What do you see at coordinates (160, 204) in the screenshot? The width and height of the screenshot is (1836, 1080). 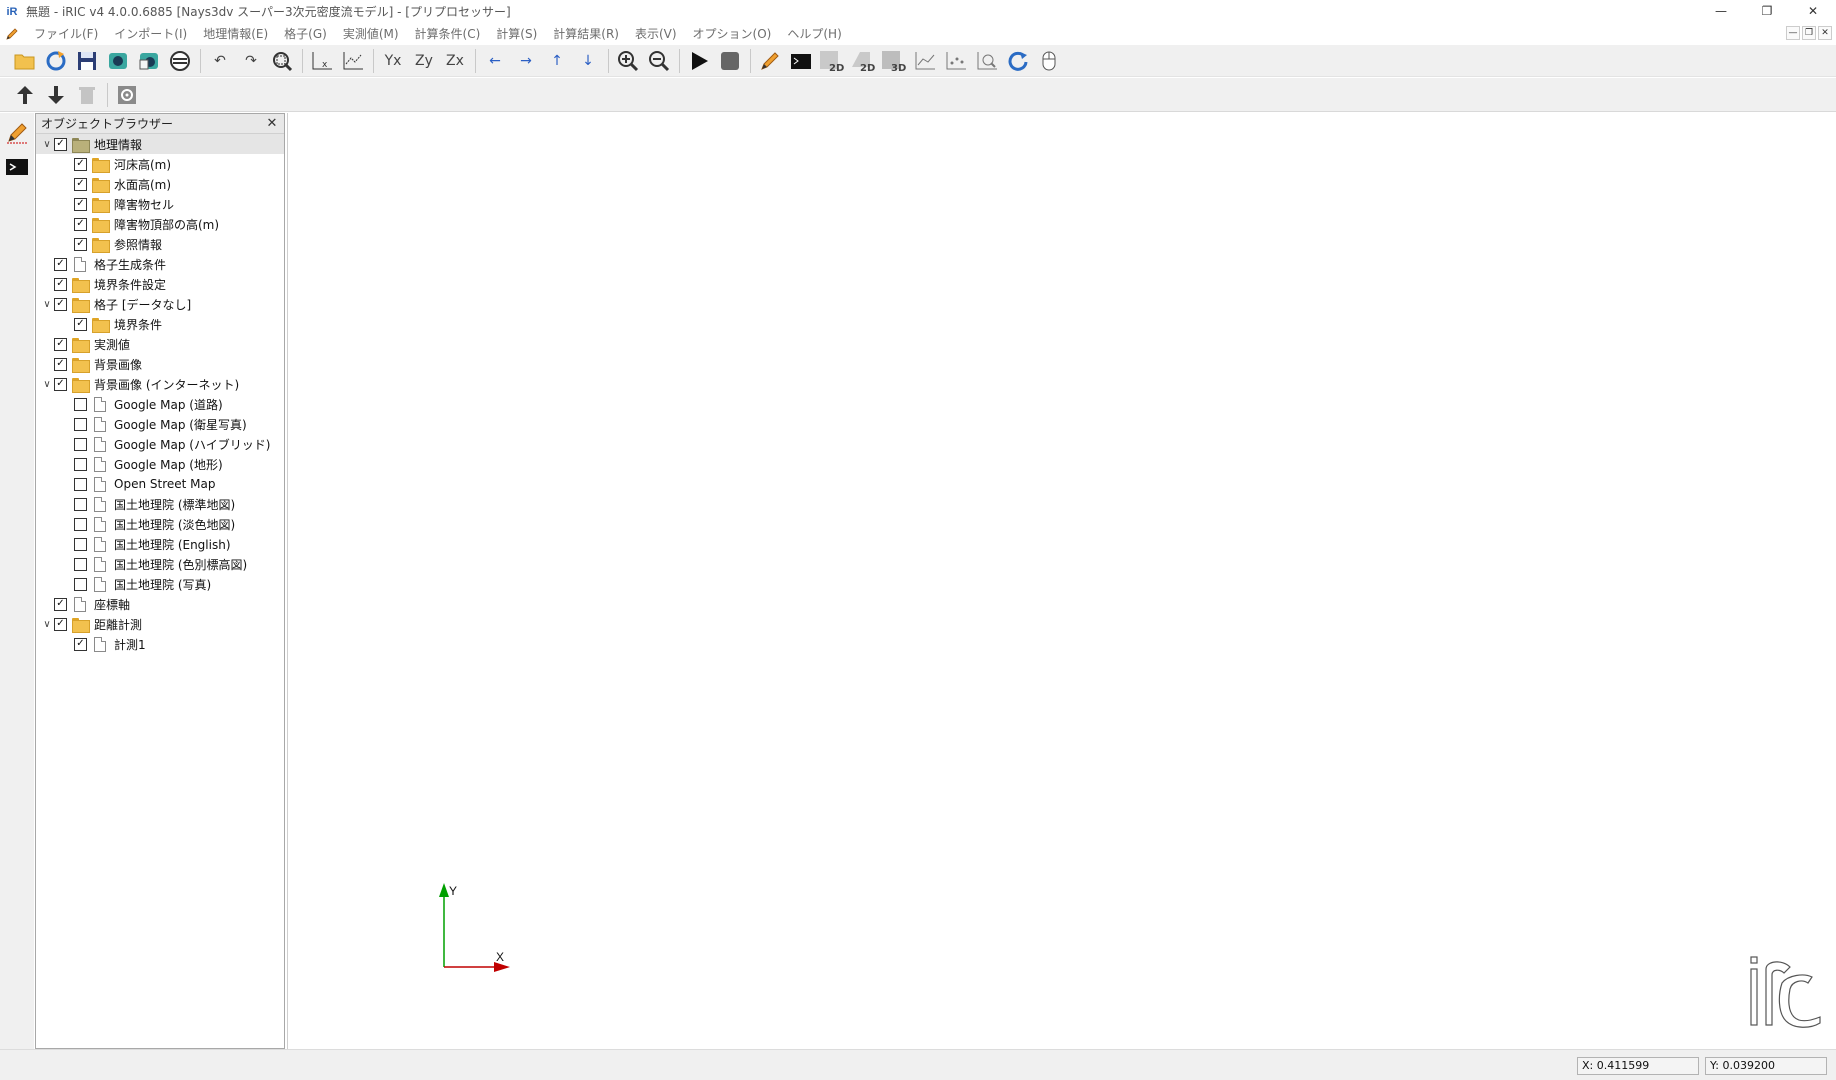 I see `tree-item: ✓ 障害物セル` at bounding box center [160, 204].